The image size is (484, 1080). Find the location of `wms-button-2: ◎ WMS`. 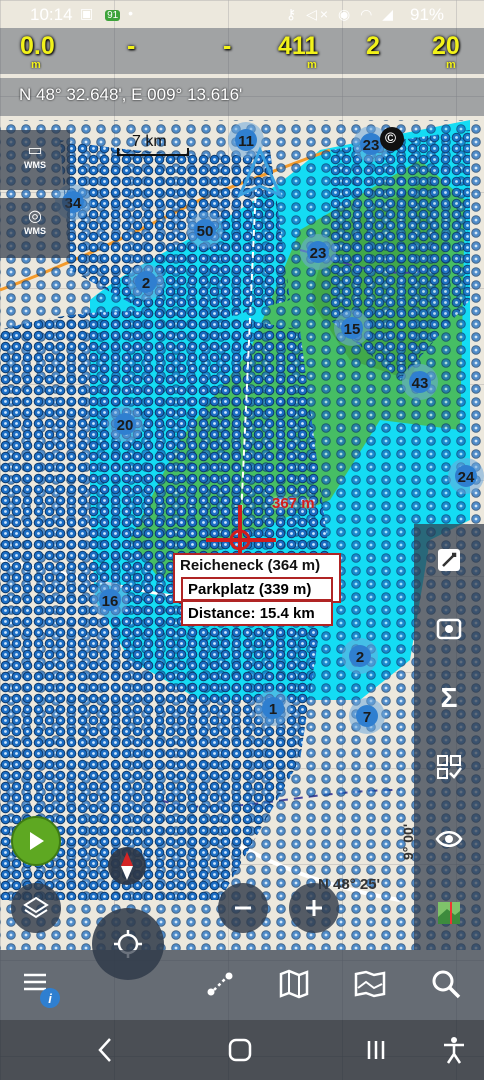

wms-button-2: ◎ WMS is located at coordinates (35, 228).